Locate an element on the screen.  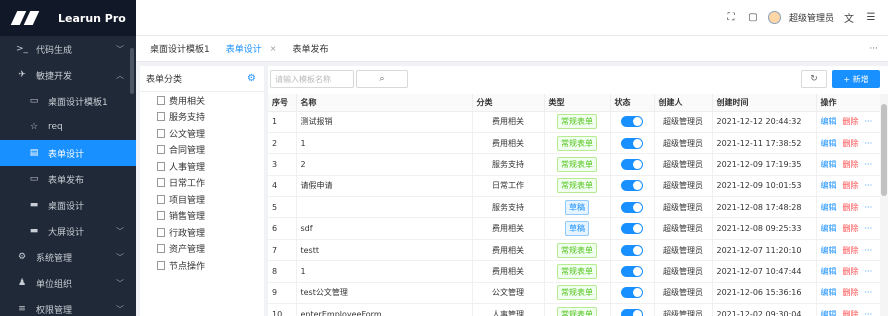
form-category: 费用相关 is located at coordinates (508, 122).